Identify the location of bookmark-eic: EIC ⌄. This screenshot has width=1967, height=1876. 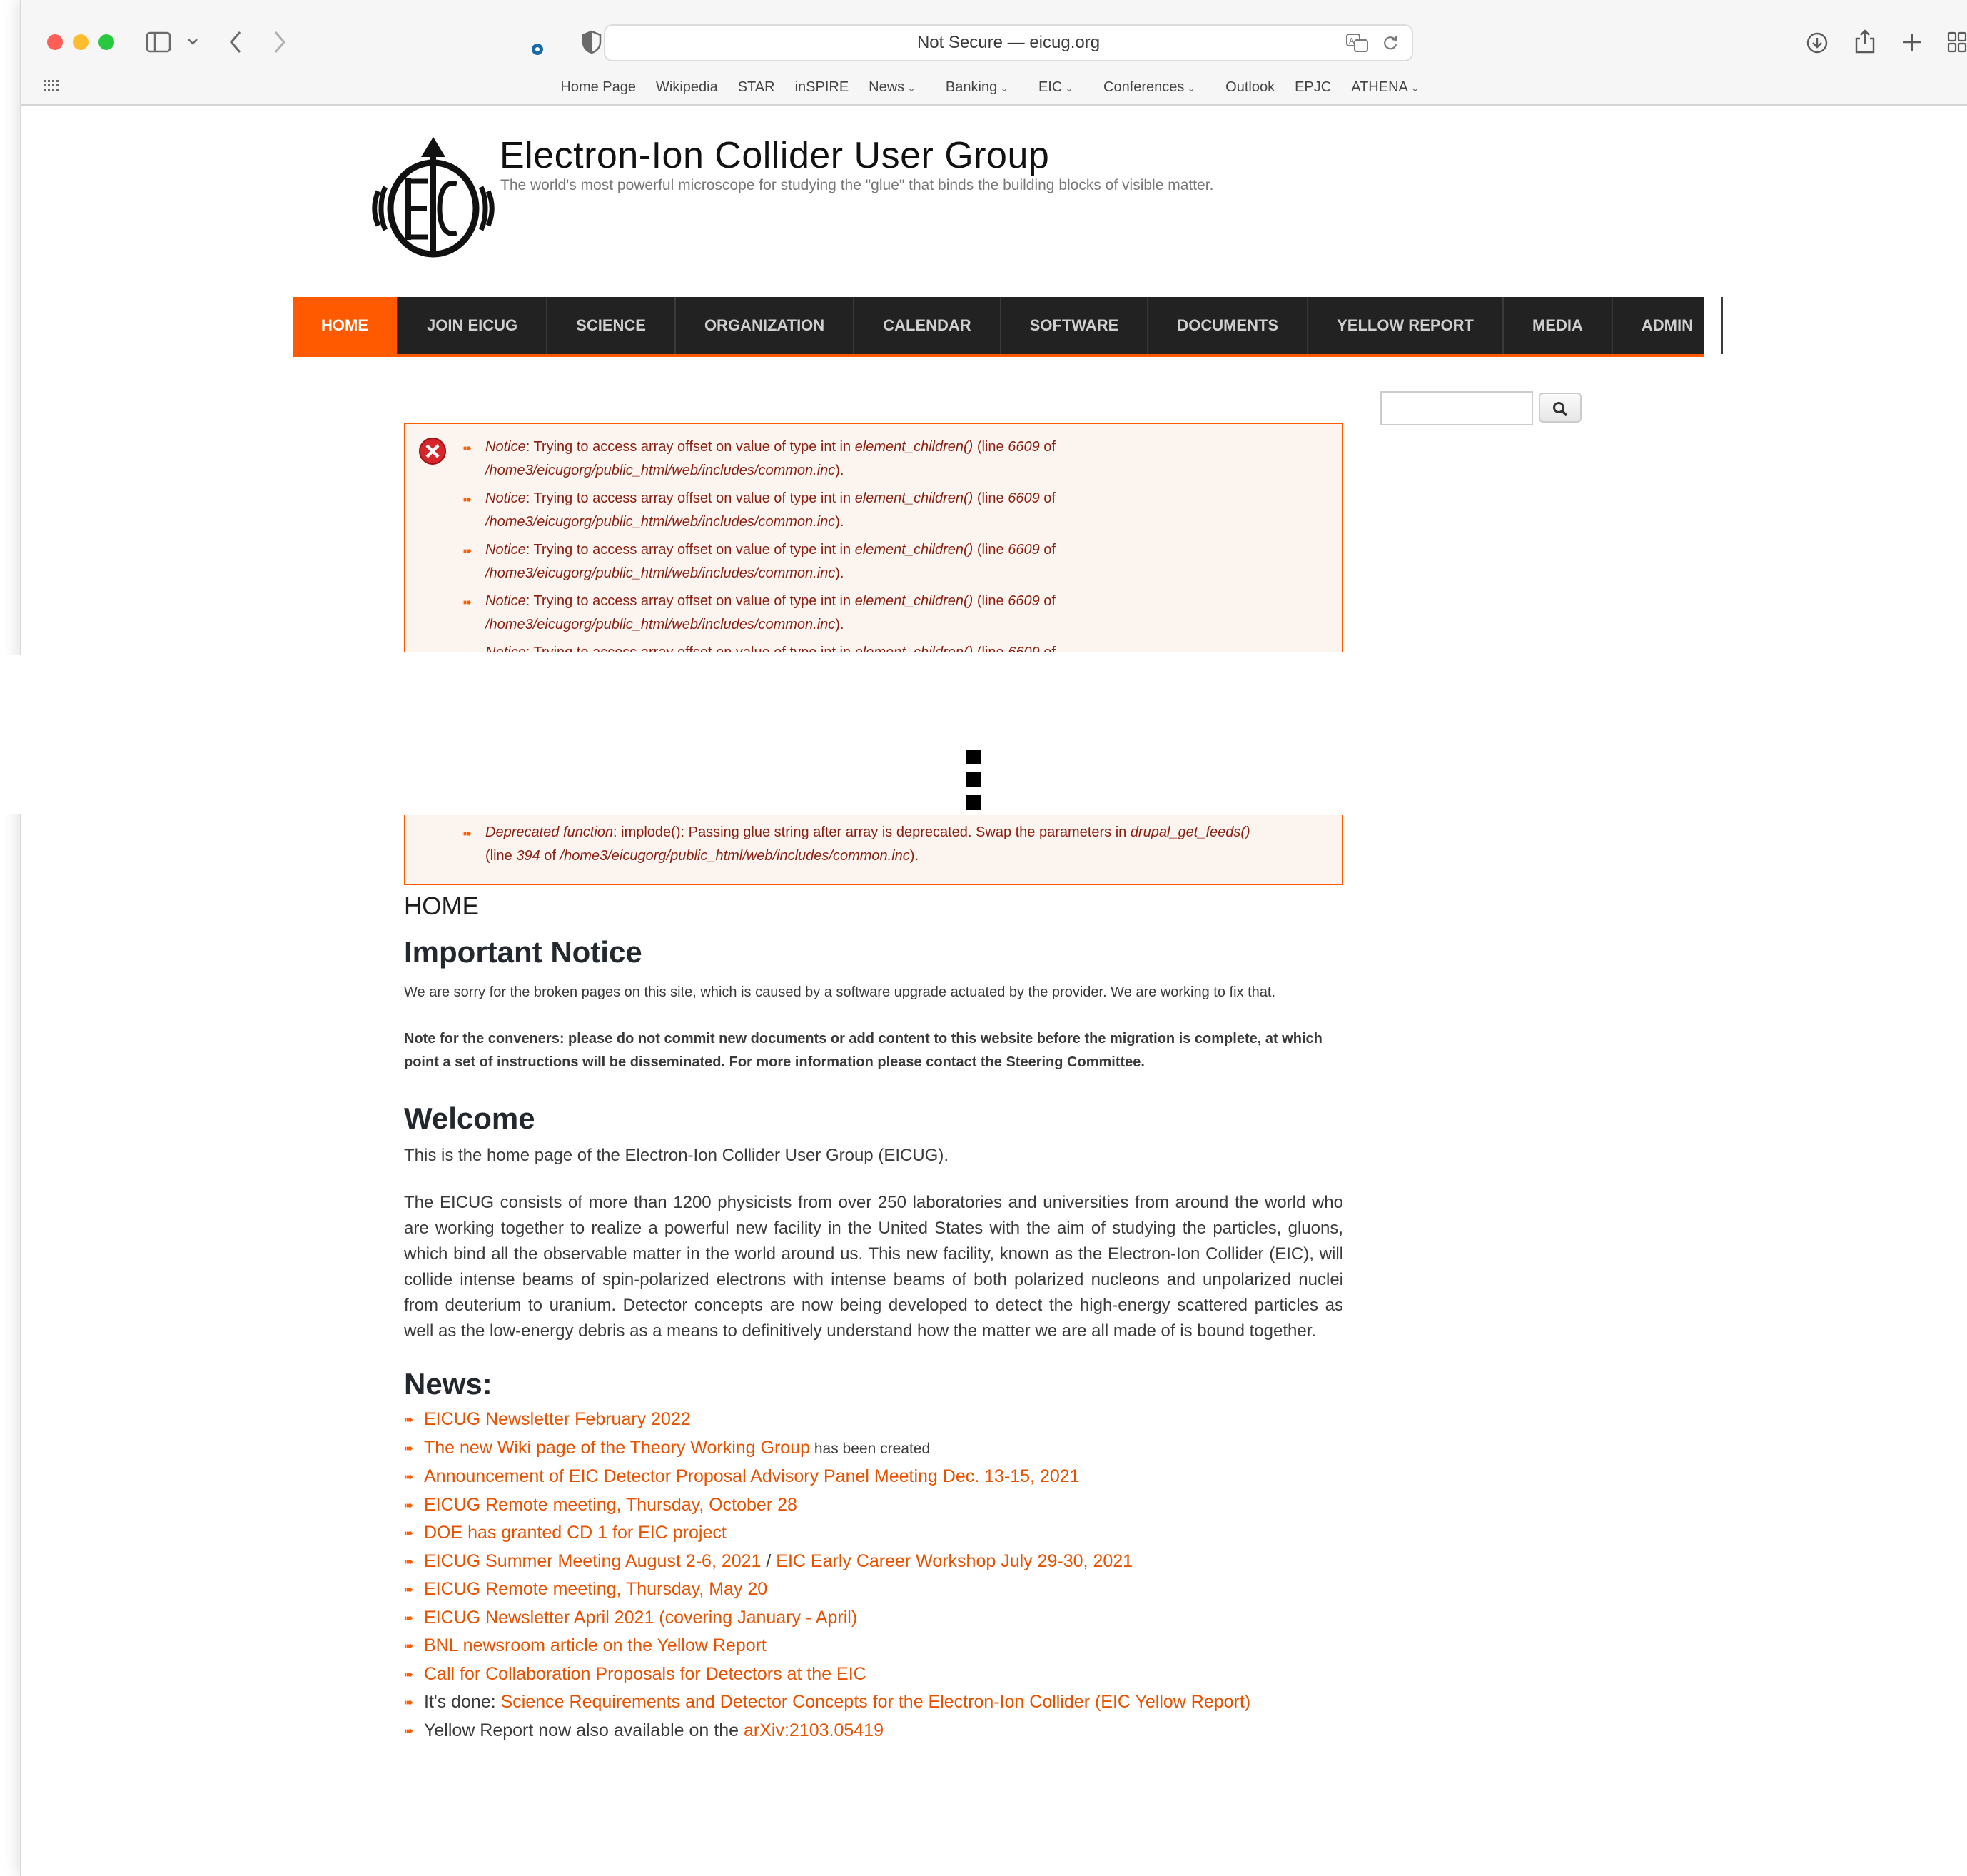
(1060, 87).